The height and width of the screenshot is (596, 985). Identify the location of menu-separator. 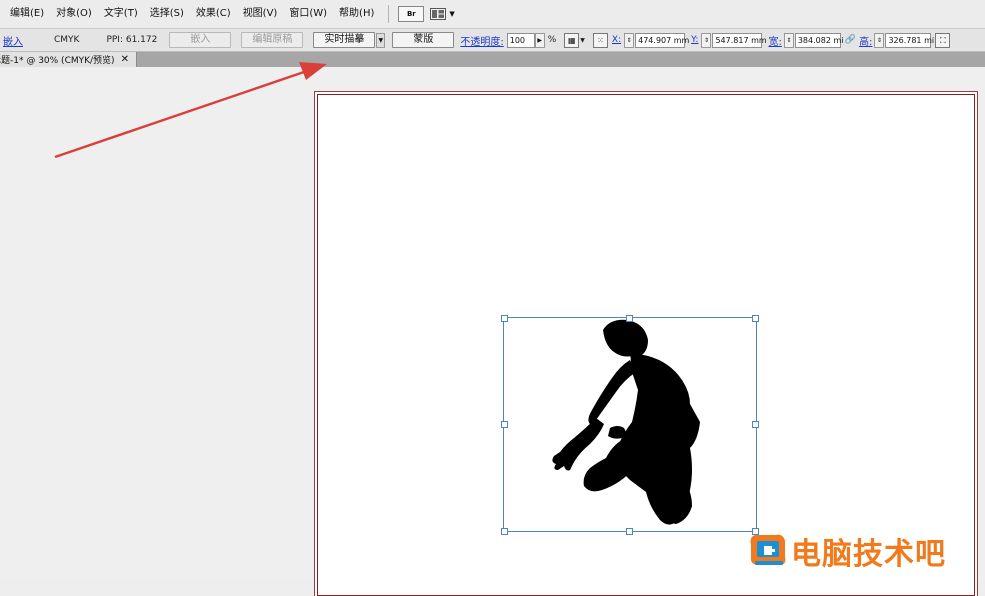
(389, 14).